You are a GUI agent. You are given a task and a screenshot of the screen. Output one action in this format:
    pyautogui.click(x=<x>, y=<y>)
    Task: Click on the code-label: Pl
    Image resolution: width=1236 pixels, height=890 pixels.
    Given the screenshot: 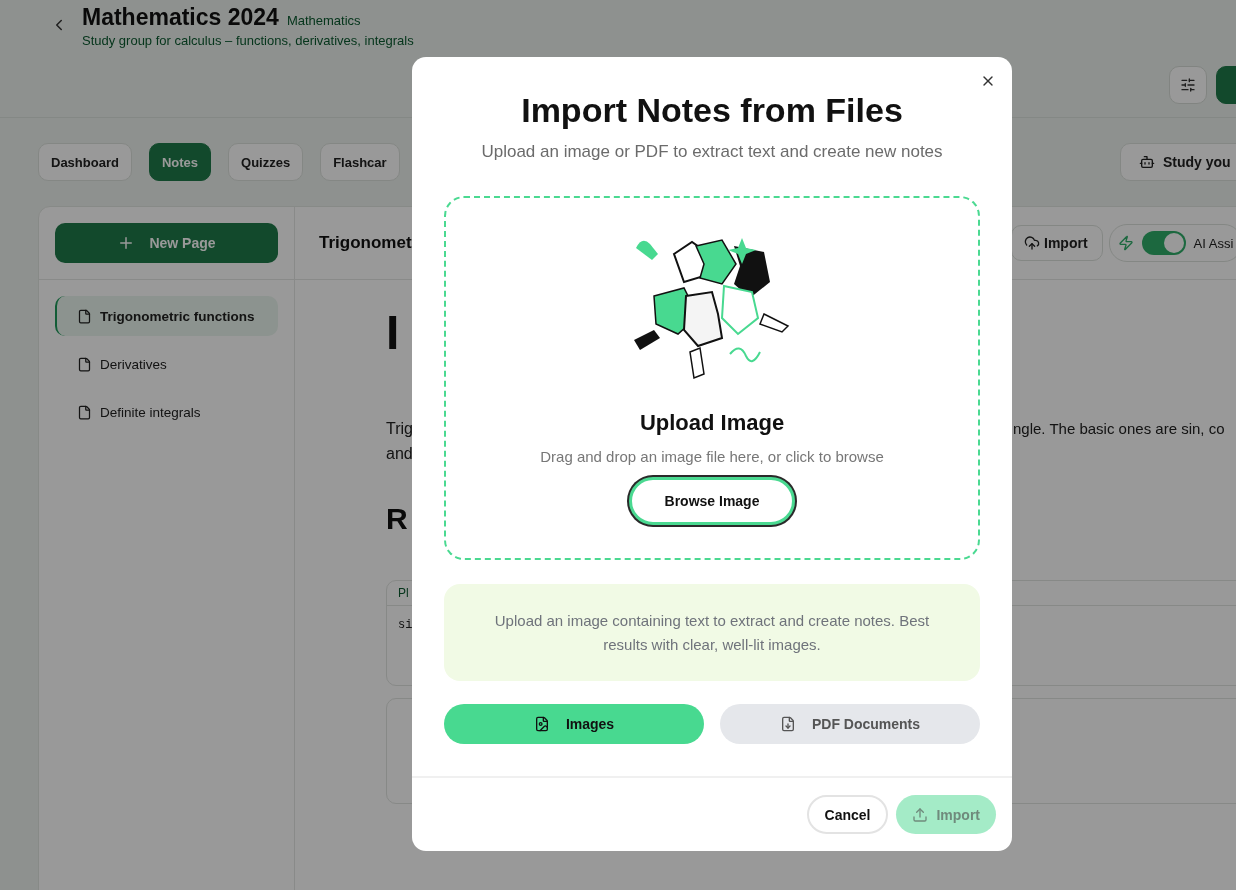 What is the action you would take?
    pyautogui.click(x=403, y=593)
    